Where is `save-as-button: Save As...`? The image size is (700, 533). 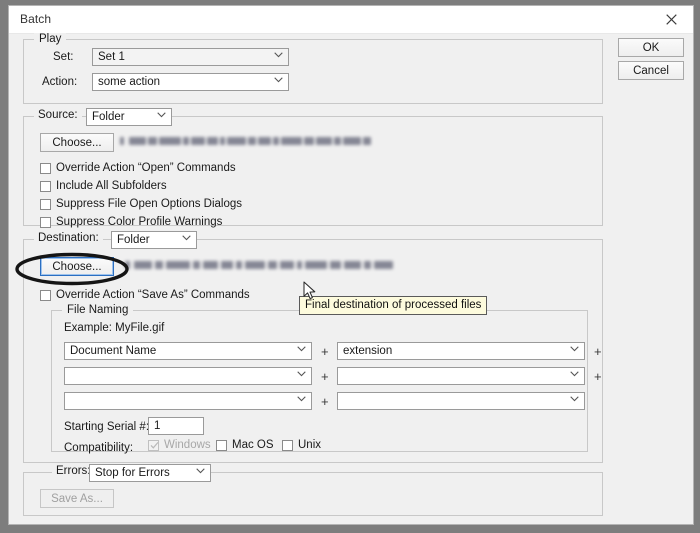
save-as-button: Save As... is located at coordinates (77, 498).